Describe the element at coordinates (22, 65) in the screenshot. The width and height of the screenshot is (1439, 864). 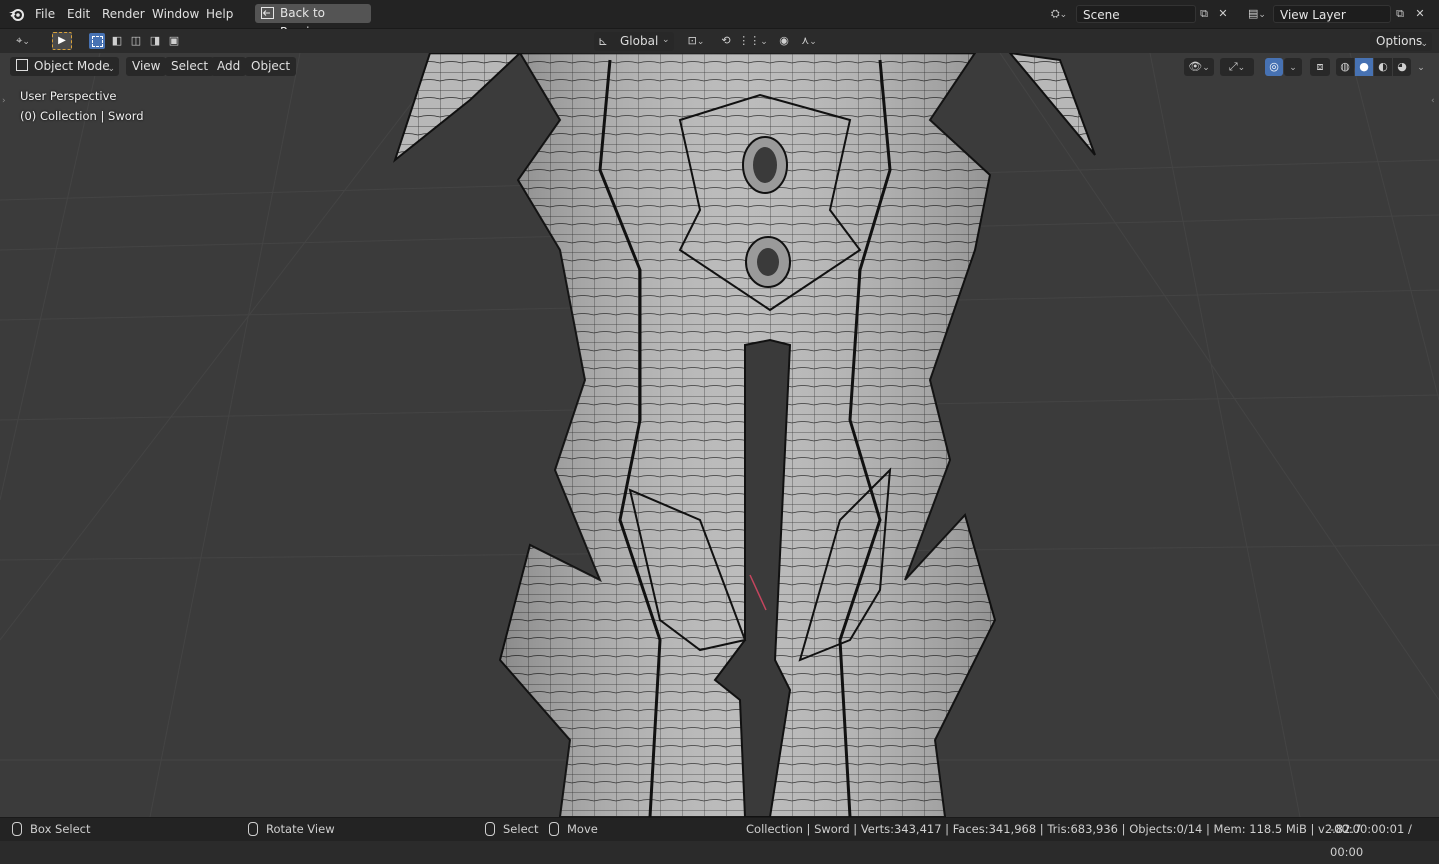
I see `object-mode-icon` at that location.